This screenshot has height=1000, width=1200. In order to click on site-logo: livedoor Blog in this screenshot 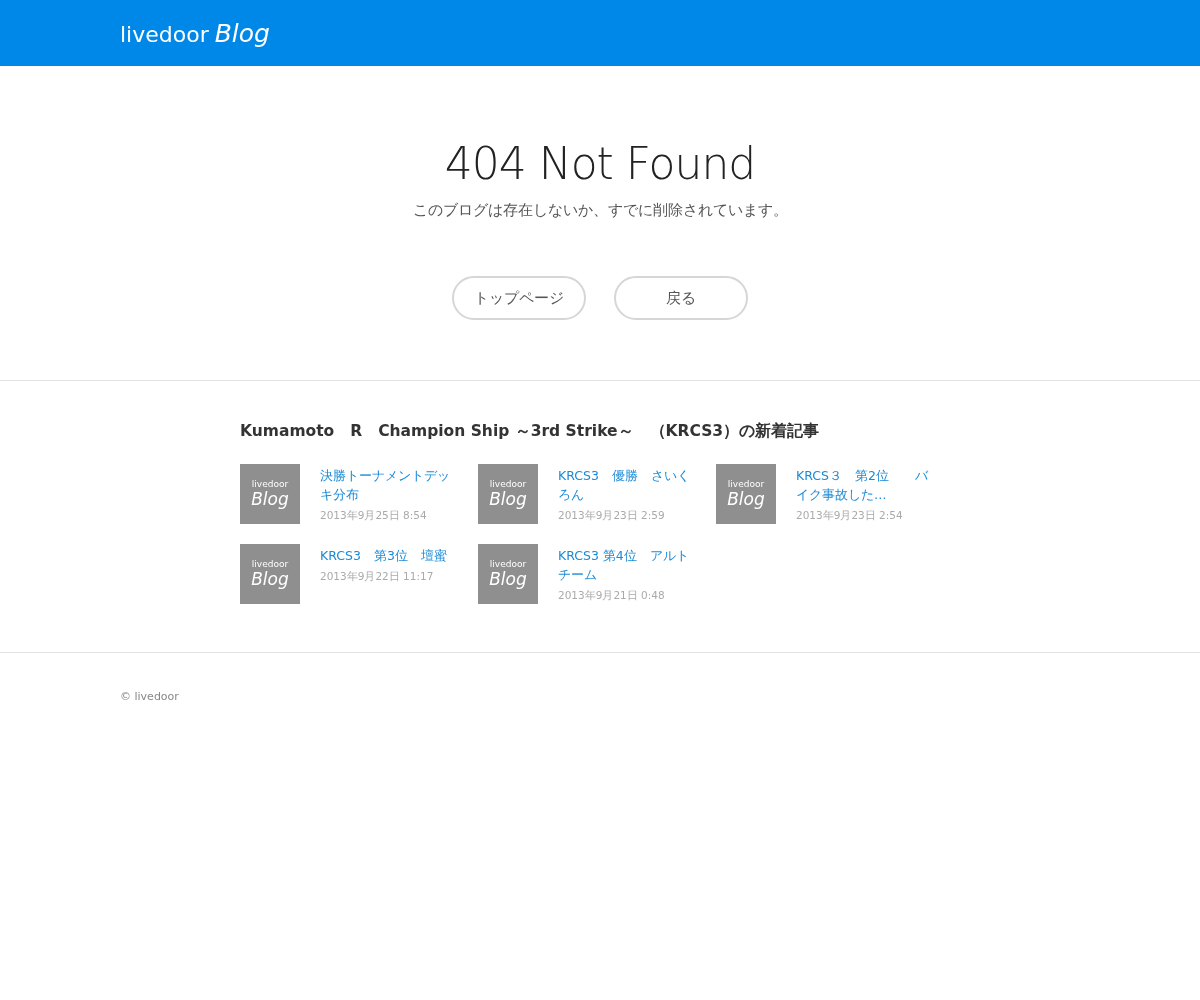, I will do `click(195, 33)`.